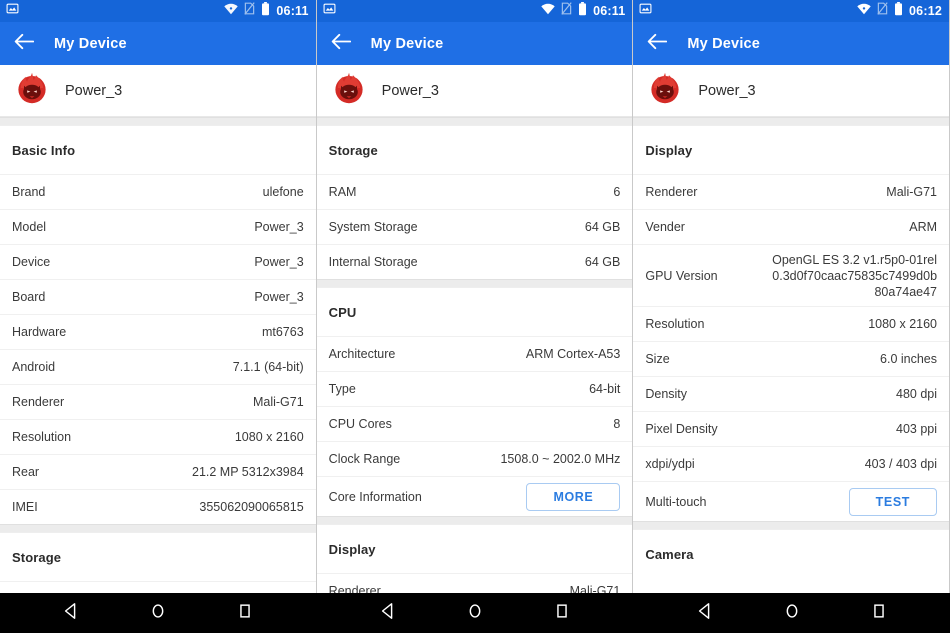 The width and height of the screenshot is (950, 633). Describe the element at coordinates (353, 150) in the screenshot. I see `section-title-storage: Storage` at that location.